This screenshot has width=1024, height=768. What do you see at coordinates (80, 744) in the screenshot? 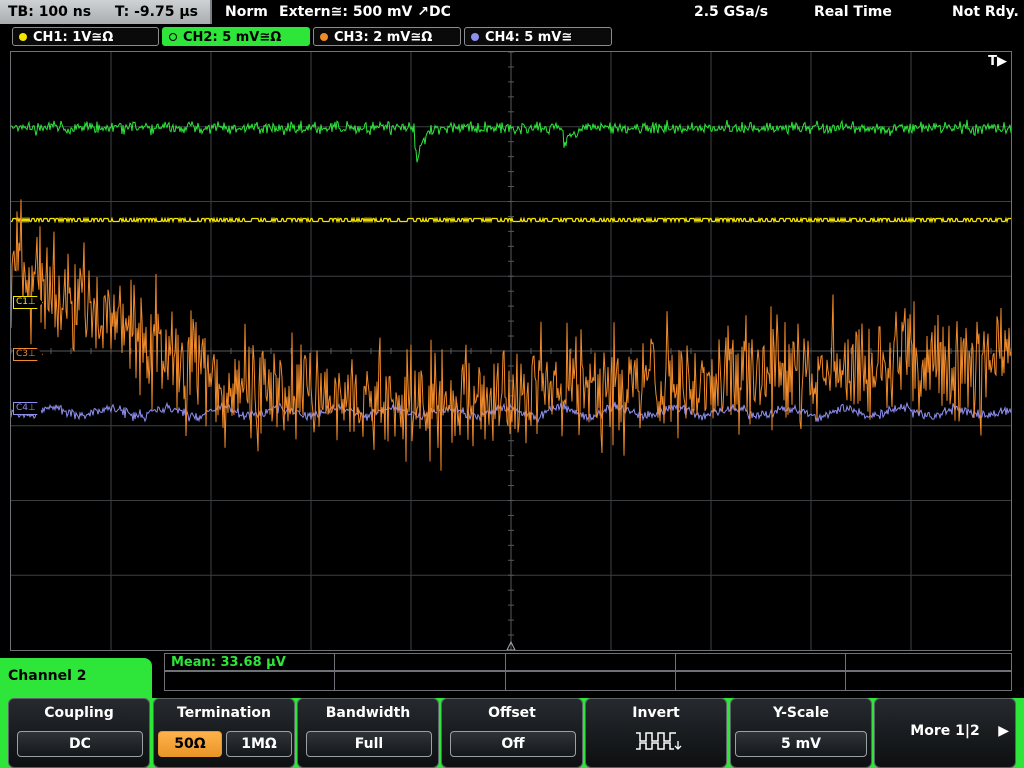
I see `coupling-value: DC` at bounding box center [80, 744].